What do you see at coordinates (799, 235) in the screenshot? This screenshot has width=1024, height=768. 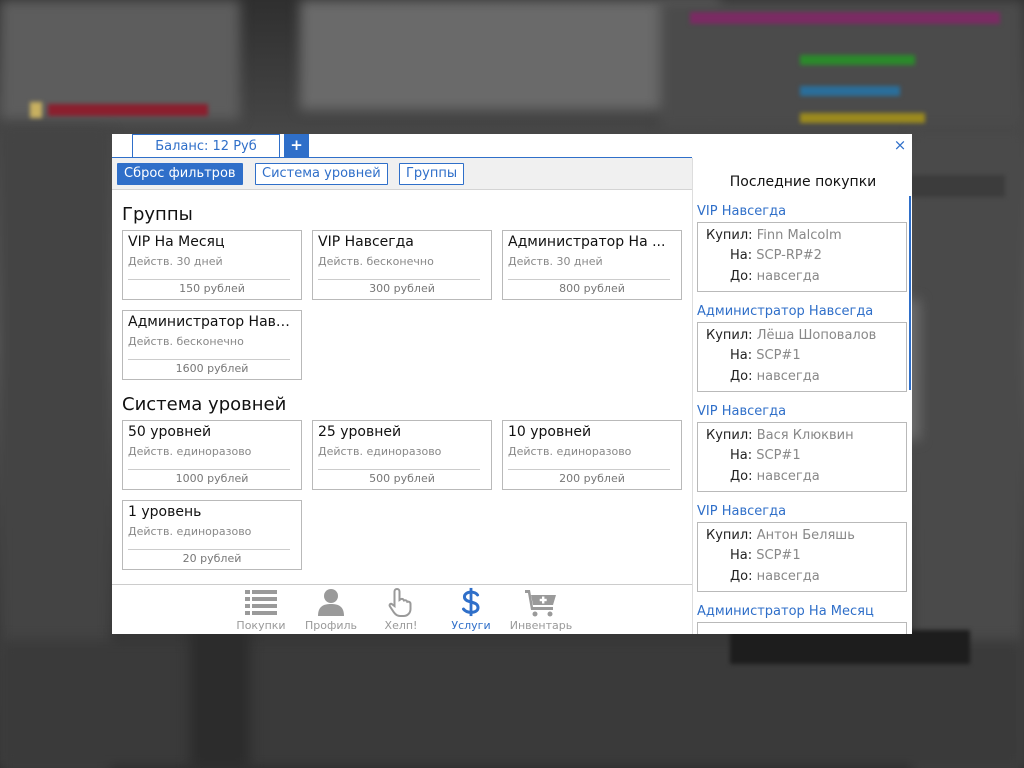 I see `buyer-value: Finn Malcolm` at bounding box center [799, 235].